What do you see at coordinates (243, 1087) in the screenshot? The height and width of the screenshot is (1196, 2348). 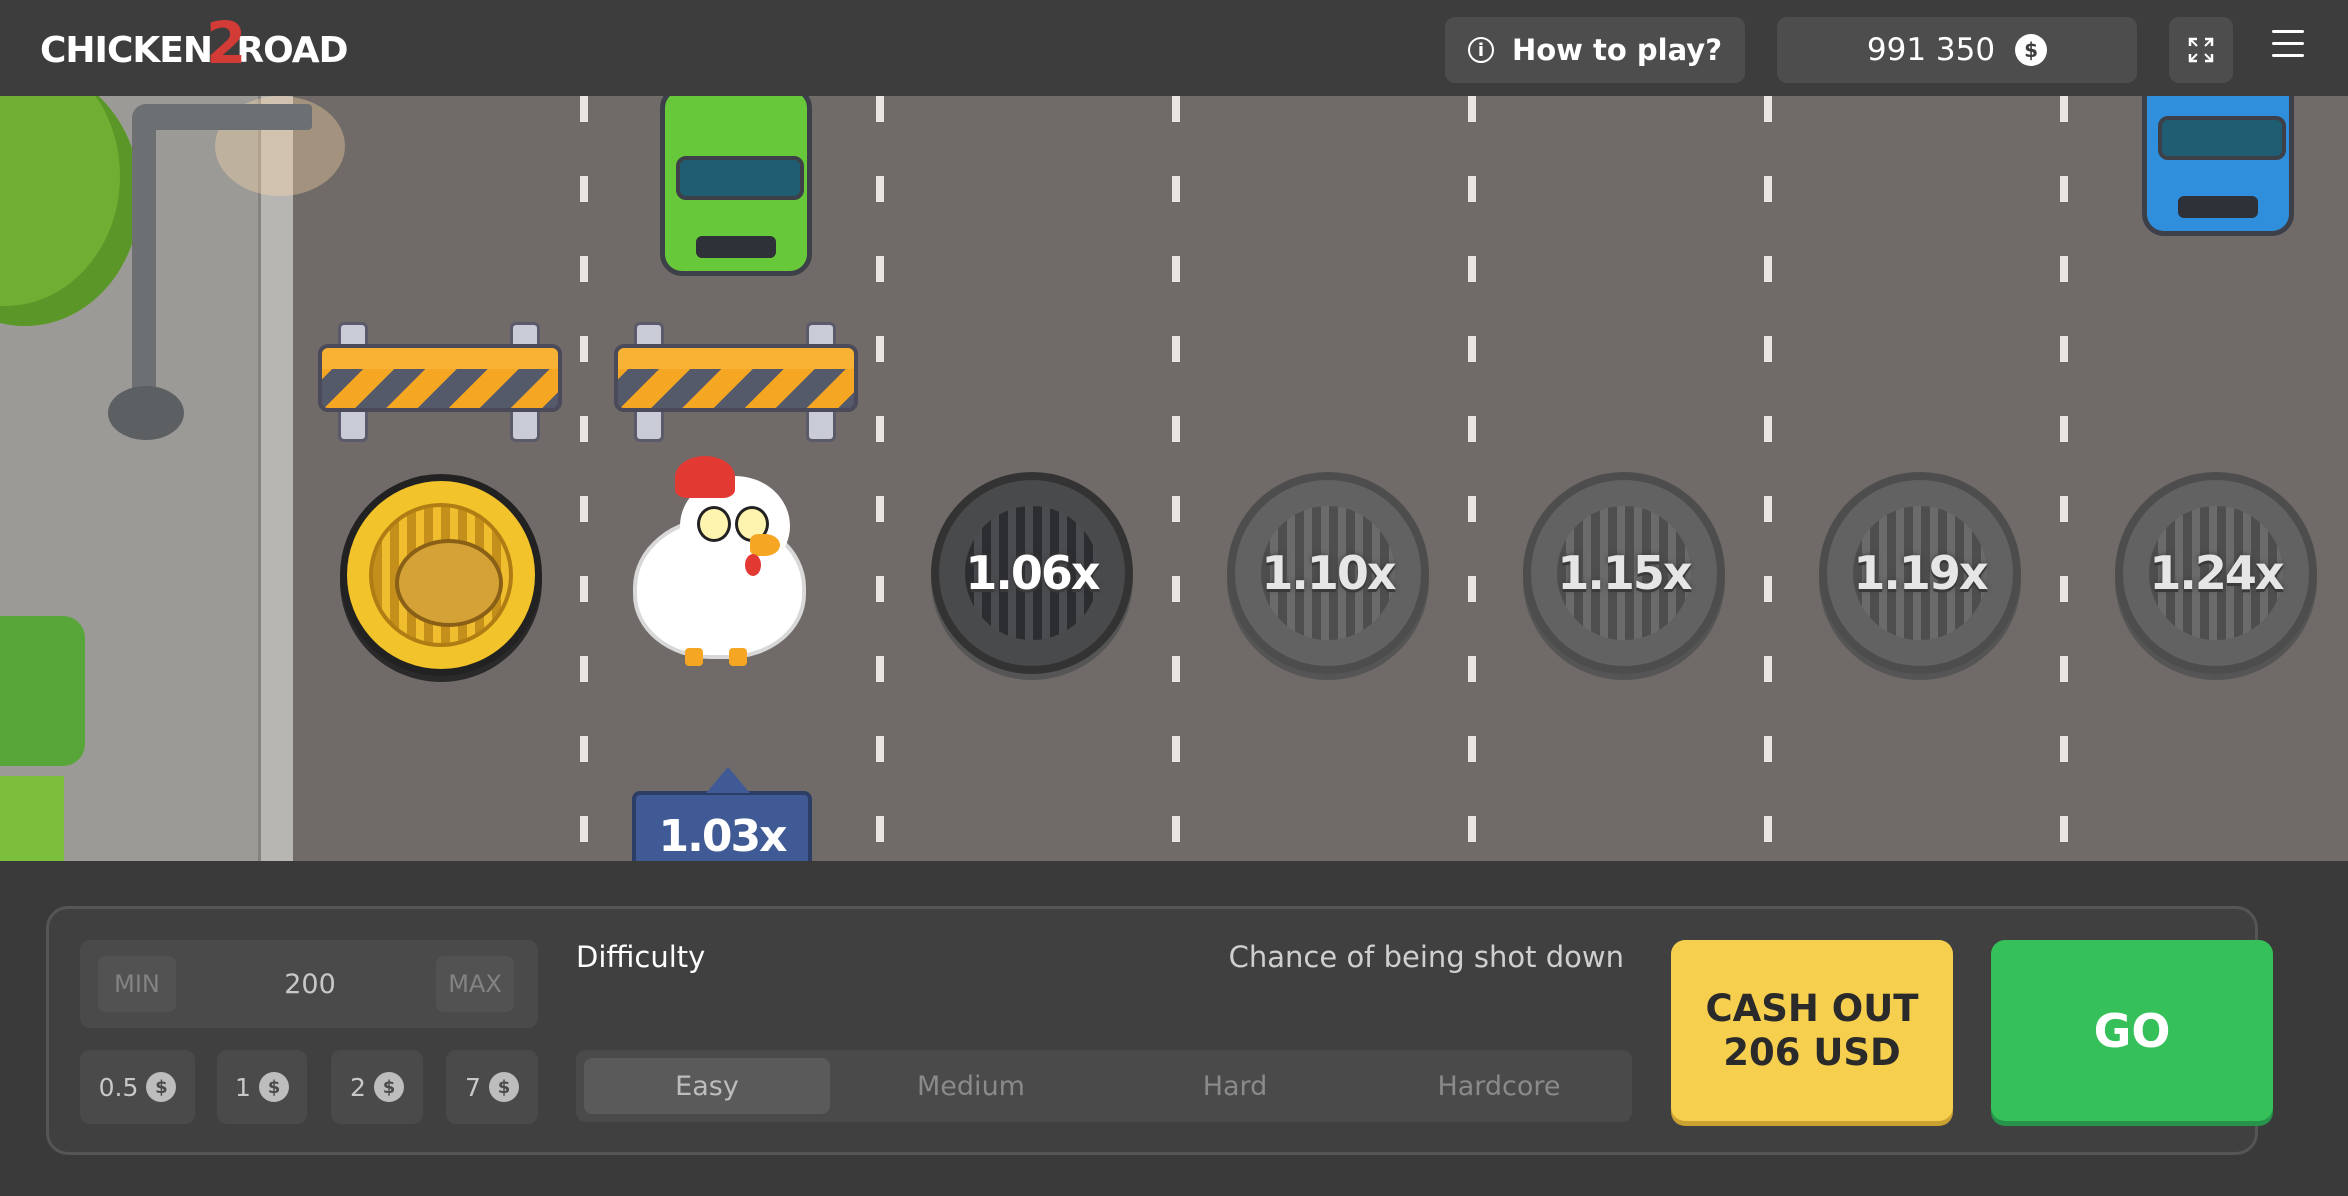 I see `chip-value: 1` at bounding box center [243, 1087].